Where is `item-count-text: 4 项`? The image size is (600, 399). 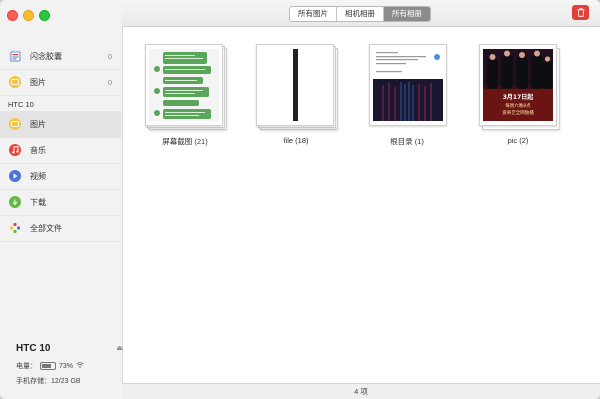 item-count-text: 4 项 is located at coordinates (361, 391).